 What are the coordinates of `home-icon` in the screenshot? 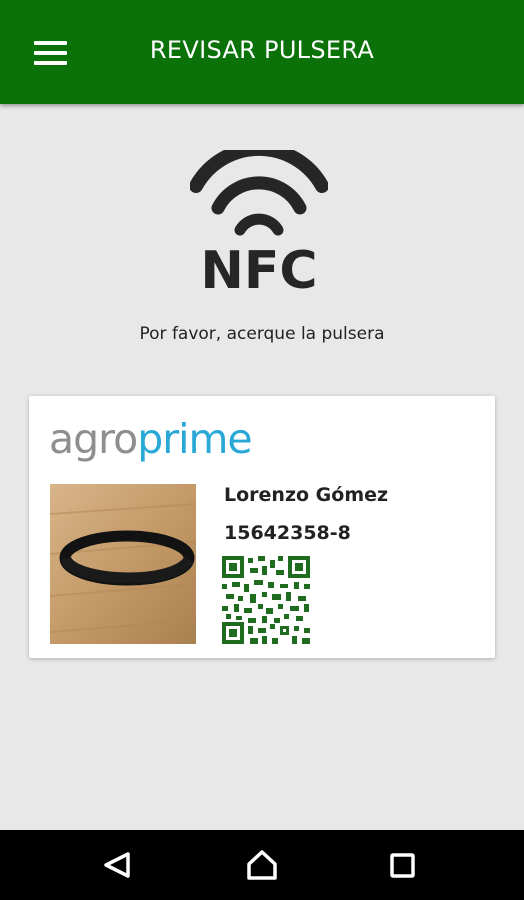 It's located at (262, 865).